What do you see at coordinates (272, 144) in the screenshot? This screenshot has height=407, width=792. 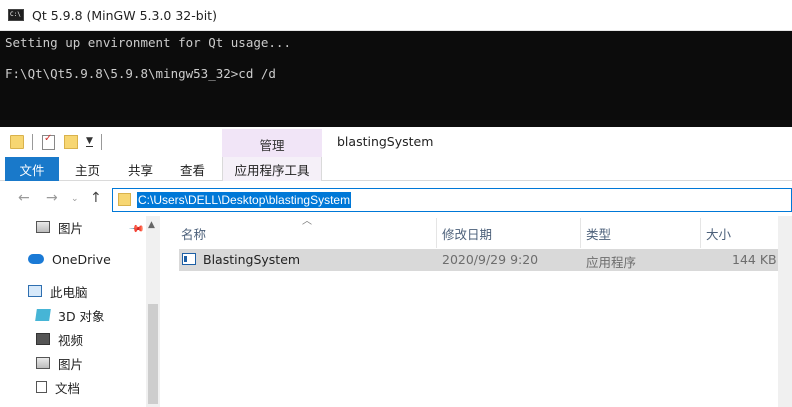 I see `context-tab-header: 管理` at bounding box center [272, 144].